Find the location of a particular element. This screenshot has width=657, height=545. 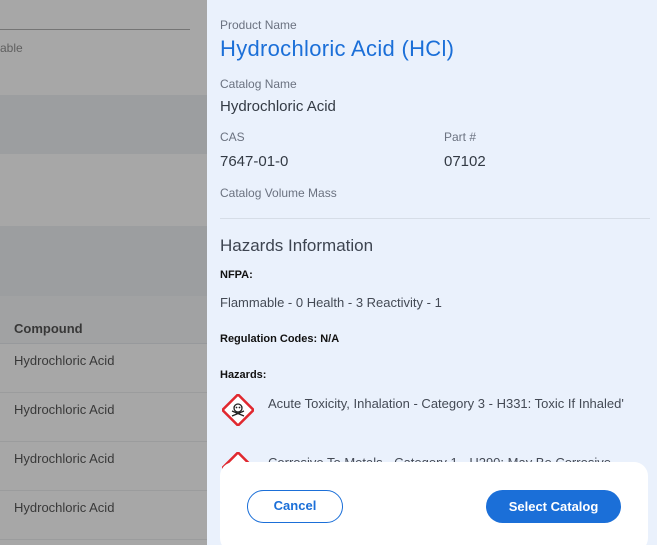

cas-label: CAS is located at coordinates (232, 137).